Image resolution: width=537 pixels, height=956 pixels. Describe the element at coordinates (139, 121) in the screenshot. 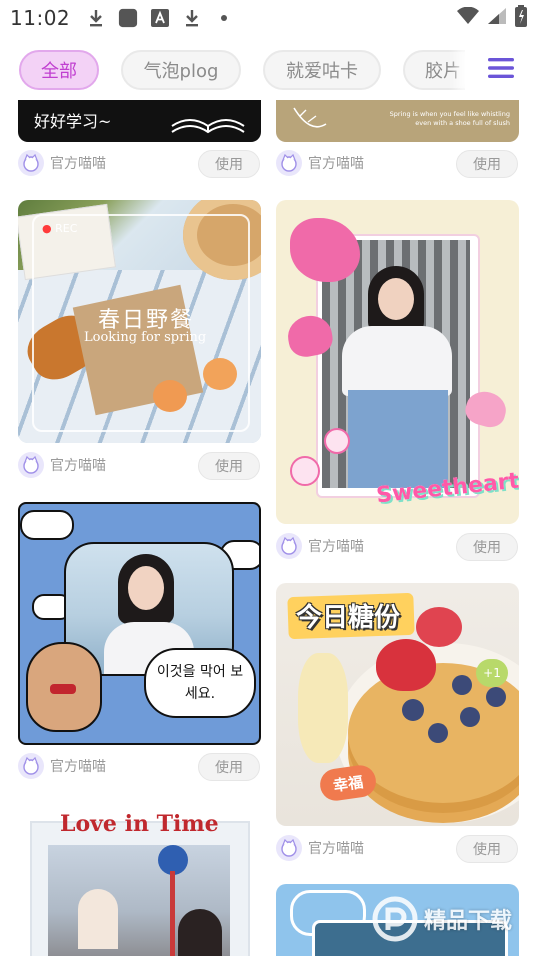

I see `template-card-study: 好好学习~` at that location.